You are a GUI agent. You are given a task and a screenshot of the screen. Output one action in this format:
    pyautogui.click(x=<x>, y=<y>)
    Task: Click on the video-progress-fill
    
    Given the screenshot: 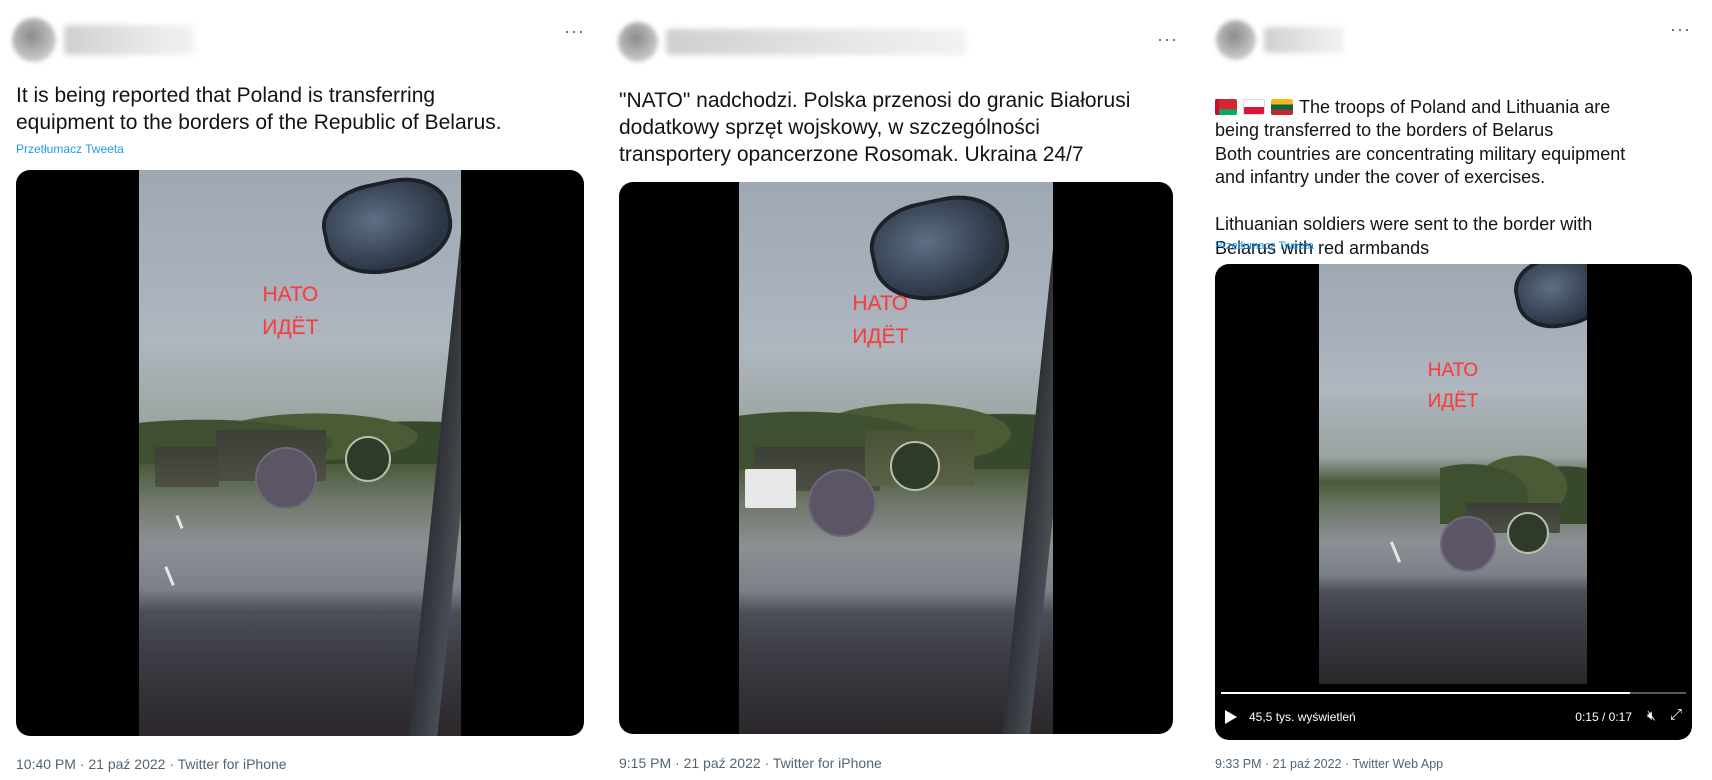 What is the action you would take?
    pyautogui.click(x=1426, y=693)
    